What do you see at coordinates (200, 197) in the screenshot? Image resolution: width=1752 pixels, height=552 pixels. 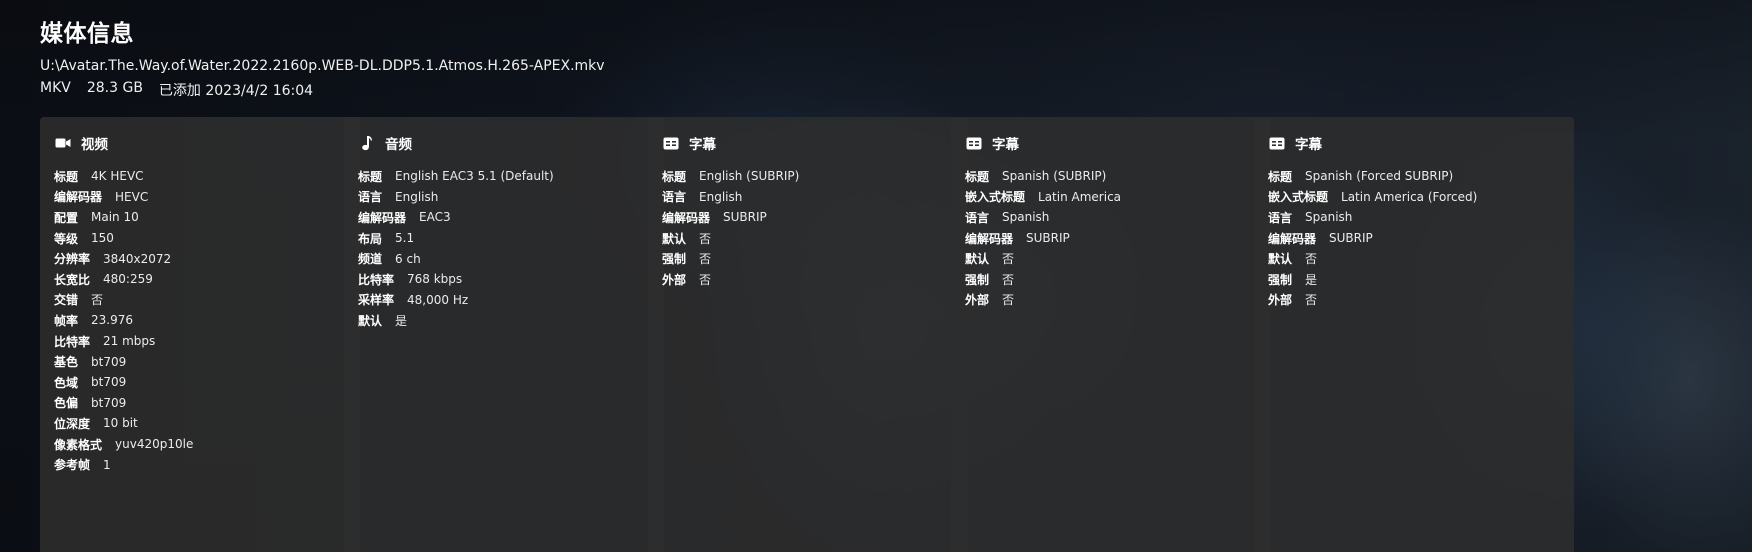 I see `property-row: 编解码器 HEVC` at bounding box center [200, 197].